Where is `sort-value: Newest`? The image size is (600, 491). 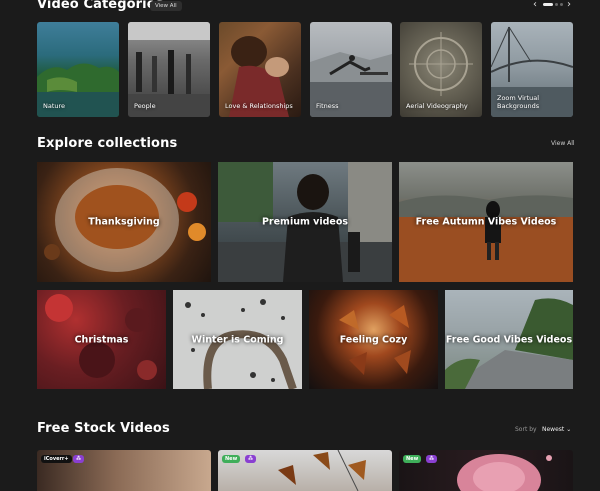
sort-value: Newest is located at coordinates (553, 429).